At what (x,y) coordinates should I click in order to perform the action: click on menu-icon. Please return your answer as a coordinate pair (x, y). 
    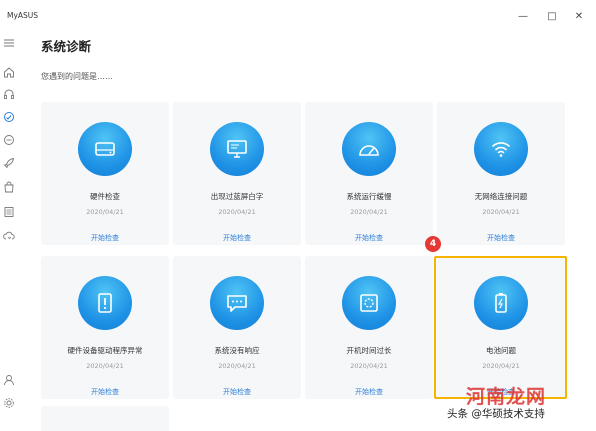
    Looking at the image, I should click on (9, 43).